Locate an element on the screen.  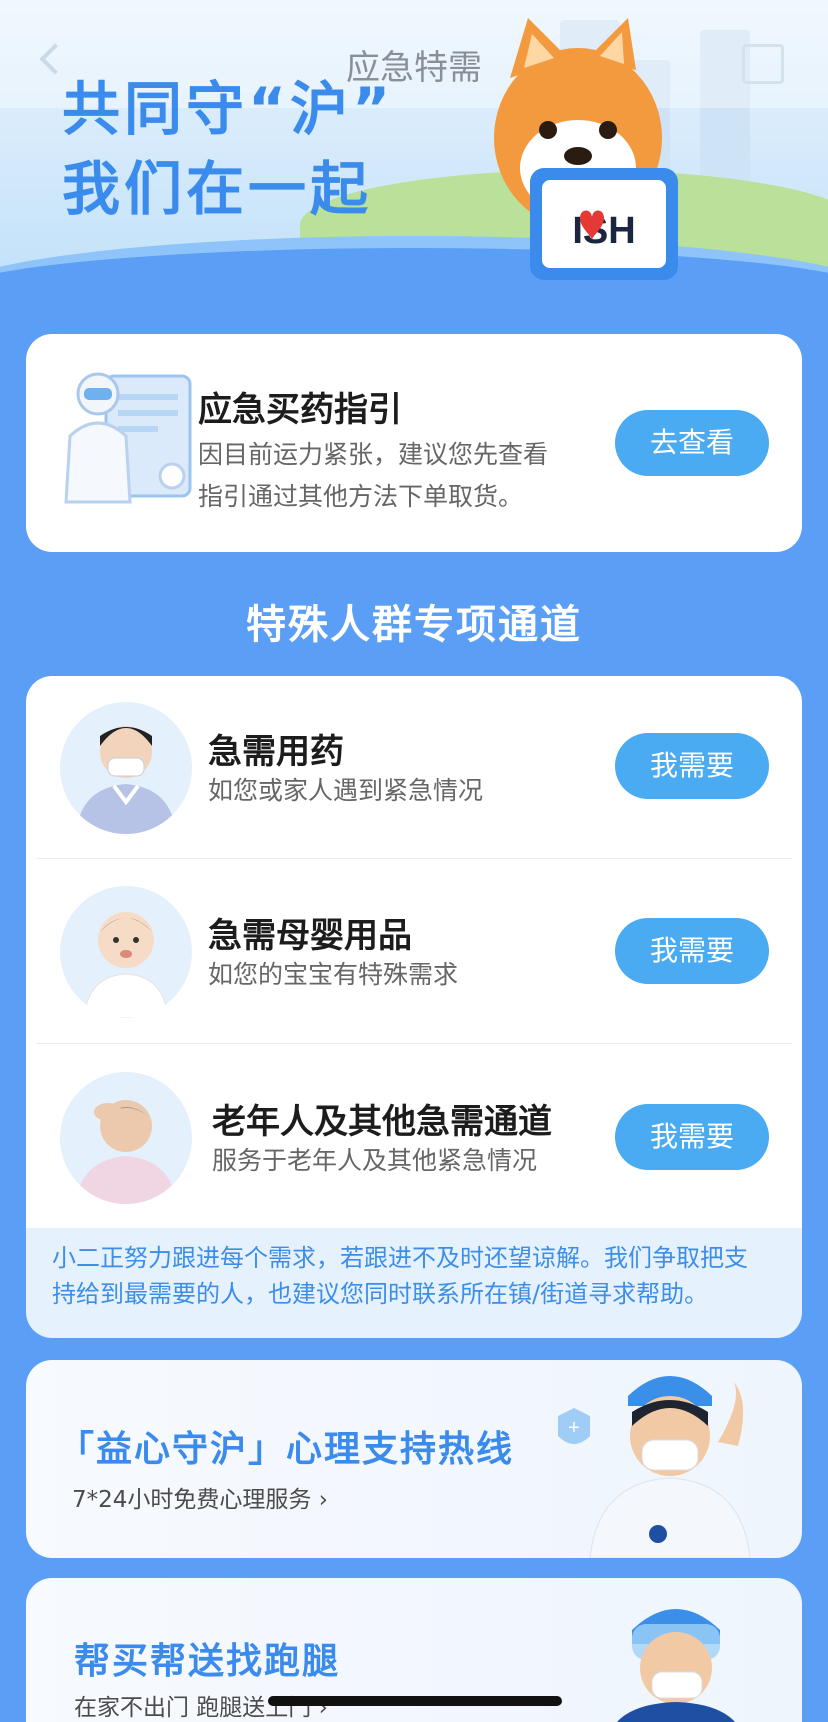
page-title: 应急特需 is located at coordinates (414, 68).